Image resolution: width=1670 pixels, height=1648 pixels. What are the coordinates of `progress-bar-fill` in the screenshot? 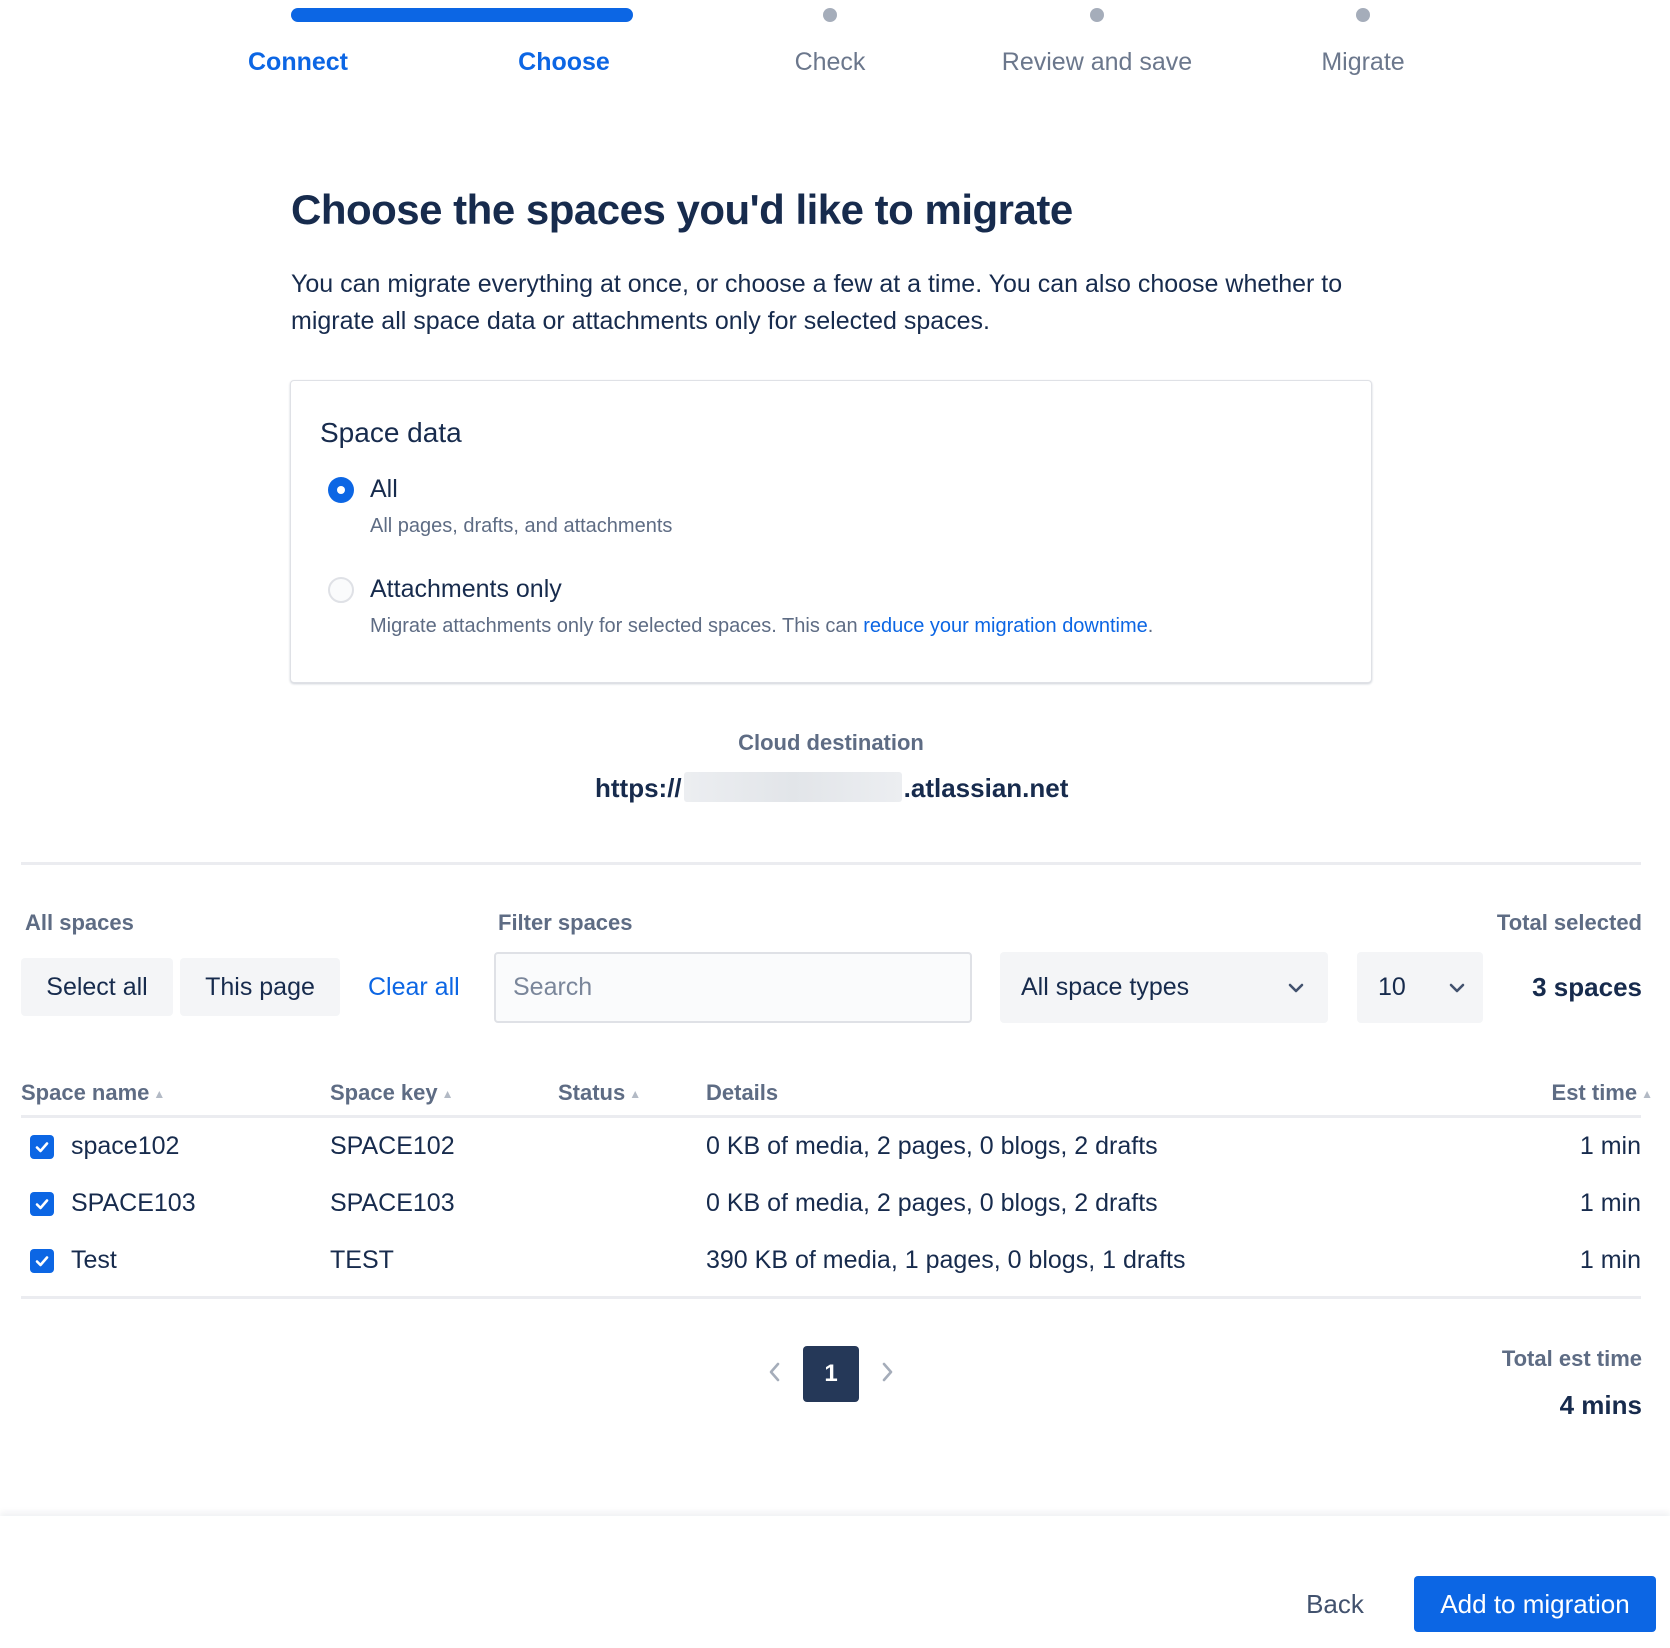 It's located at (462, 15).